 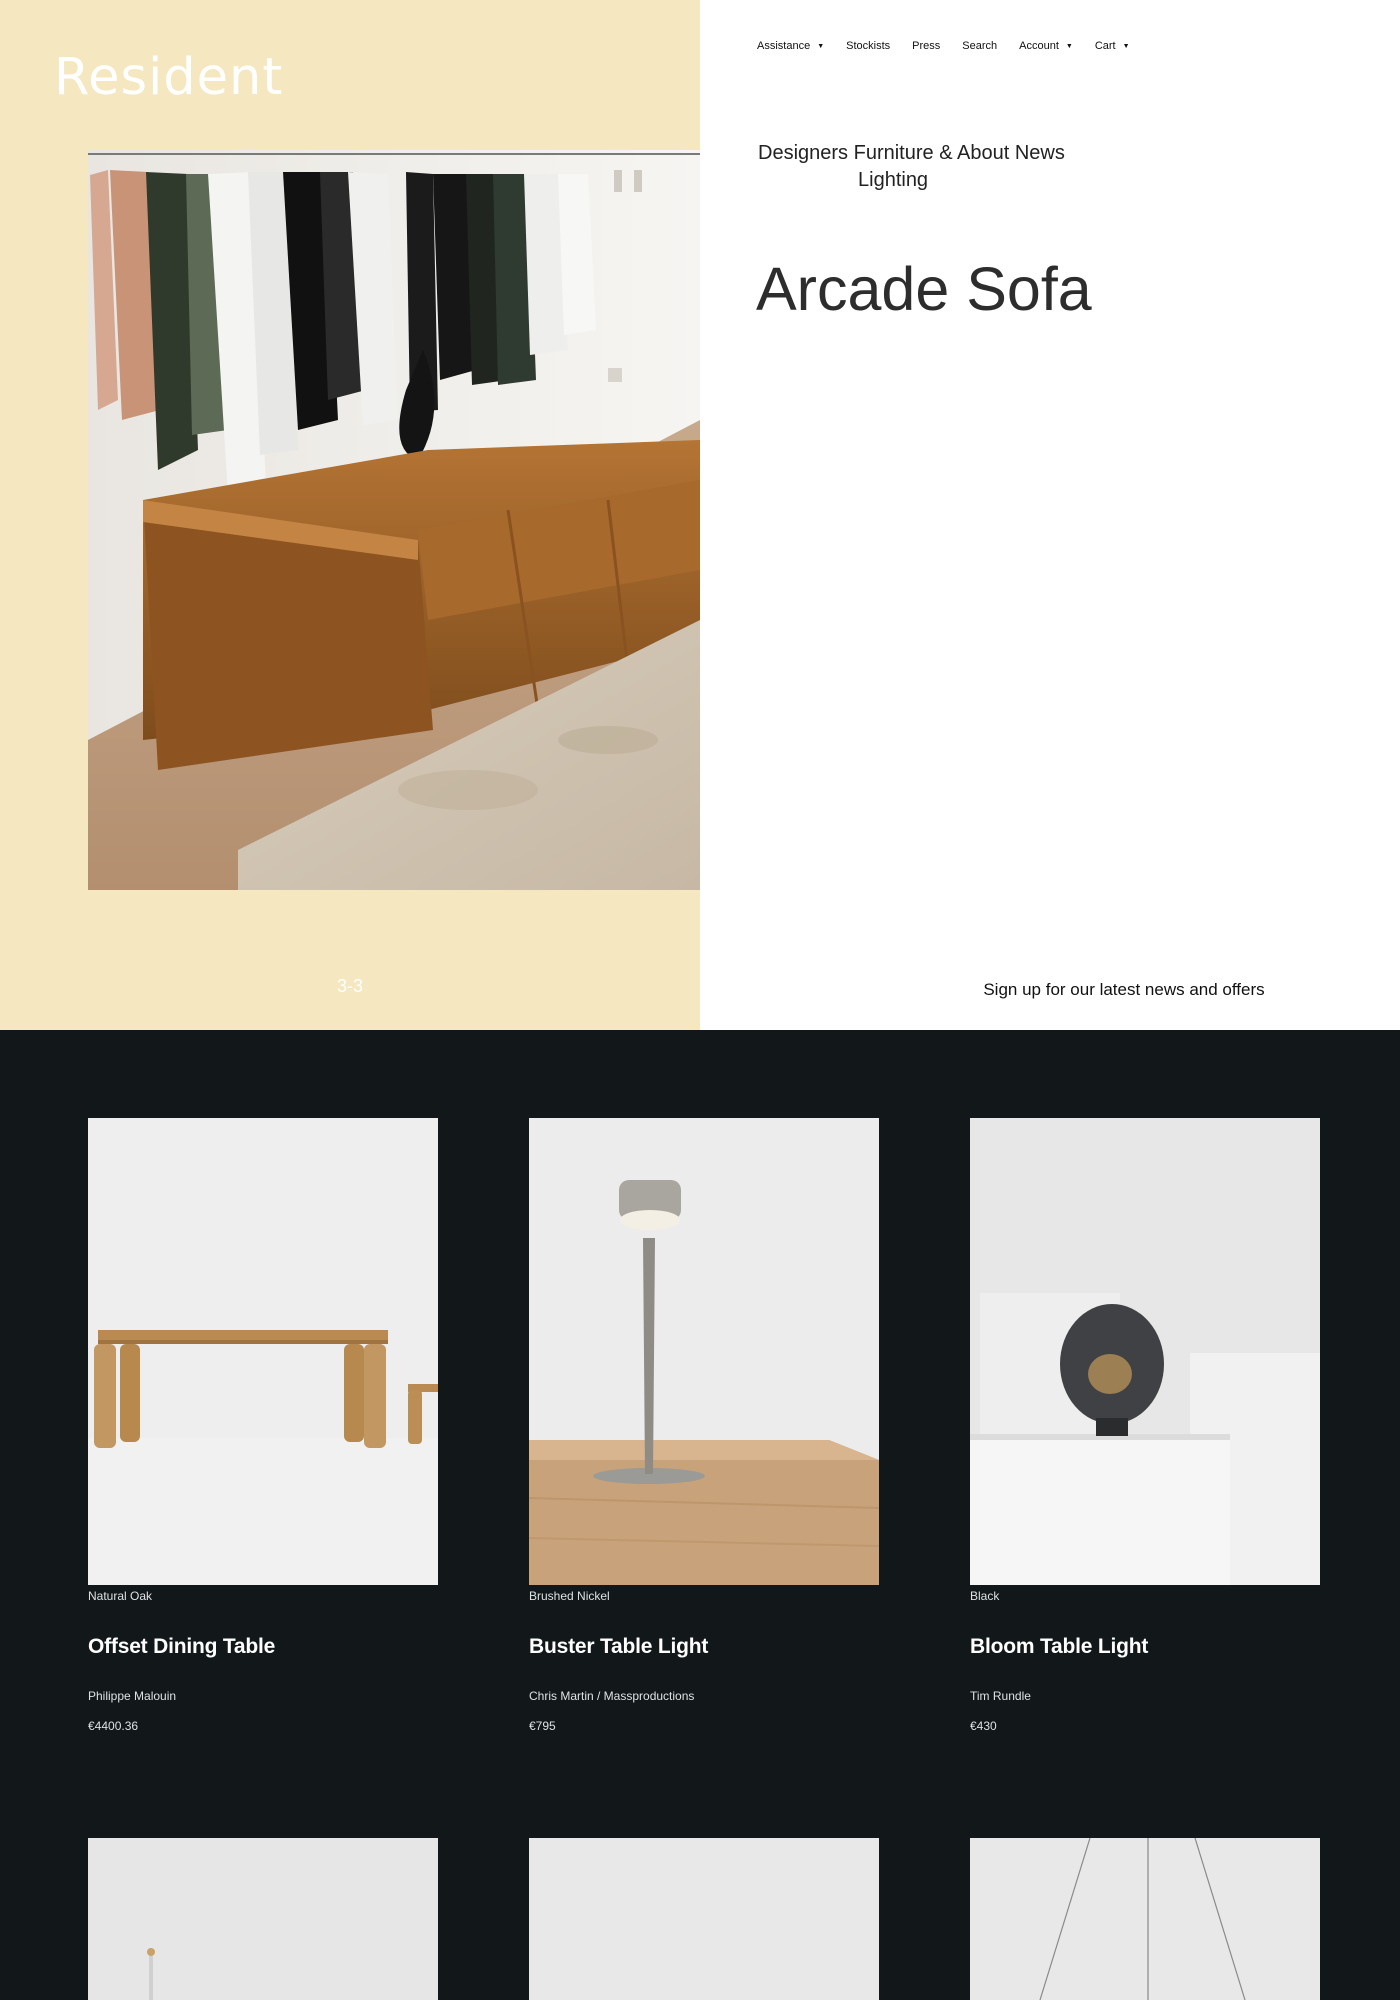 What do you see at coordinates (168, 77) in the screenshot?
I see `brand-logo: Resident` at bounding box center [168, 77].